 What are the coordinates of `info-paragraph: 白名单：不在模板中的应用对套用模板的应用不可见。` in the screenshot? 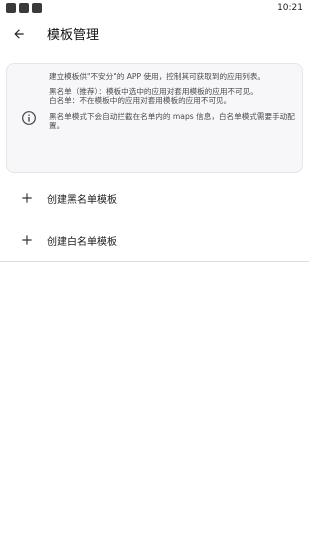 It's located at (140, 101).